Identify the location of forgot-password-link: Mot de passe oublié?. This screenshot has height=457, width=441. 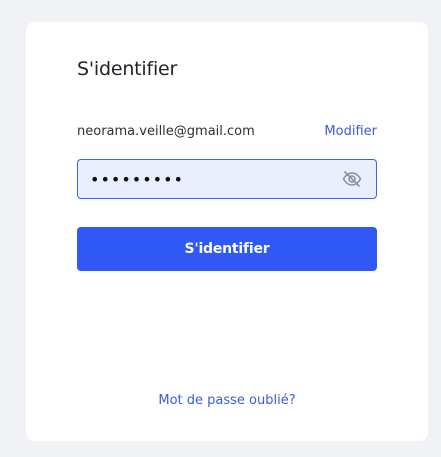
(227, 400).